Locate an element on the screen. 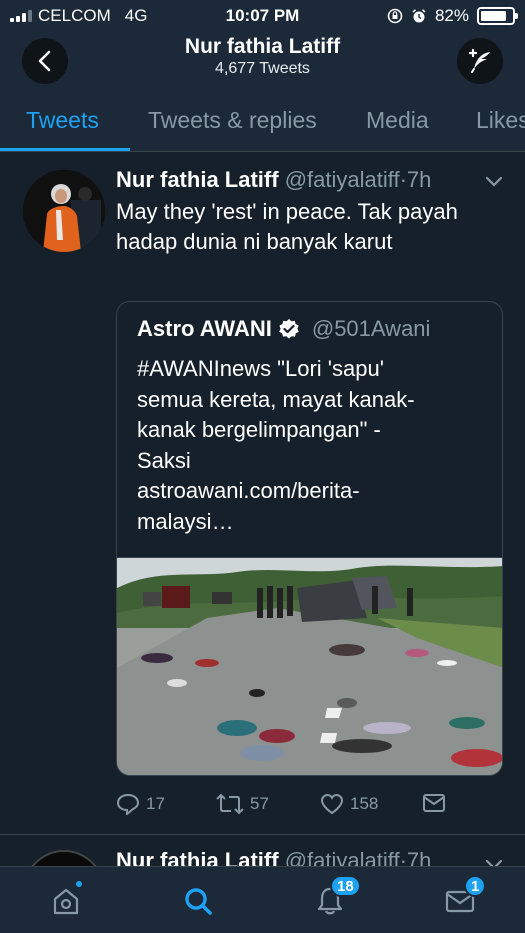 The image size is (525, 933). retweet-button: 57 is located at coordinates (242, 804).